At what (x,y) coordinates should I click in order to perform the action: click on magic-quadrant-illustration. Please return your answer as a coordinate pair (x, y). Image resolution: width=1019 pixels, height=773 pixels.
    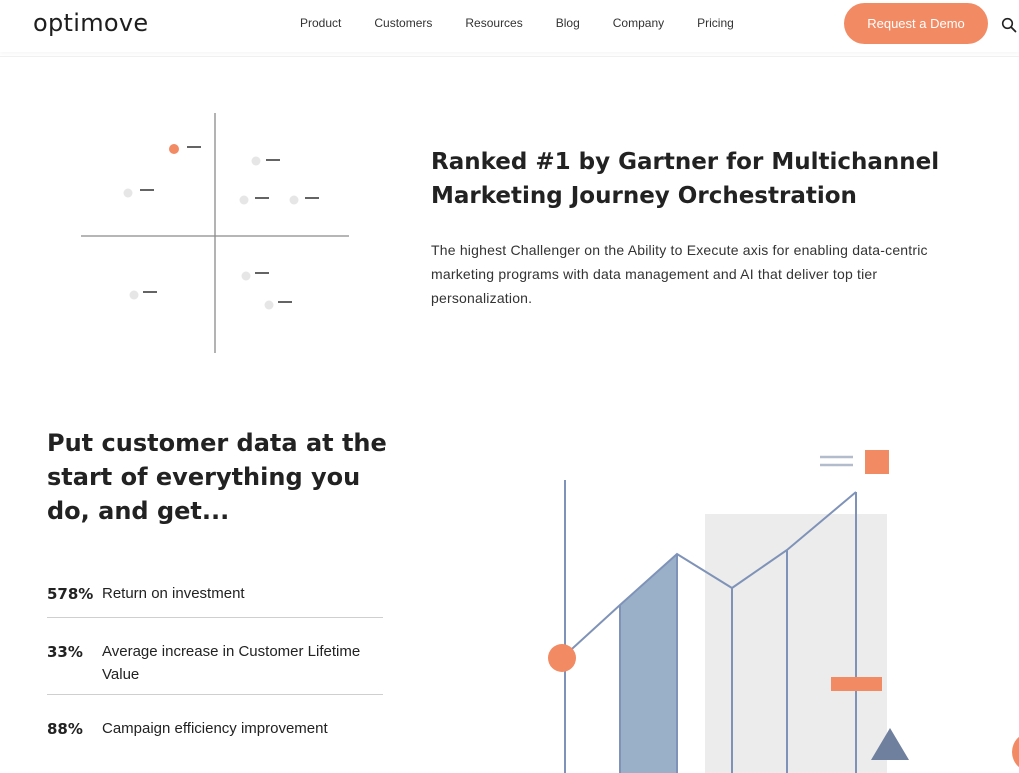
    Looking at the image, I should click on (215, 233).